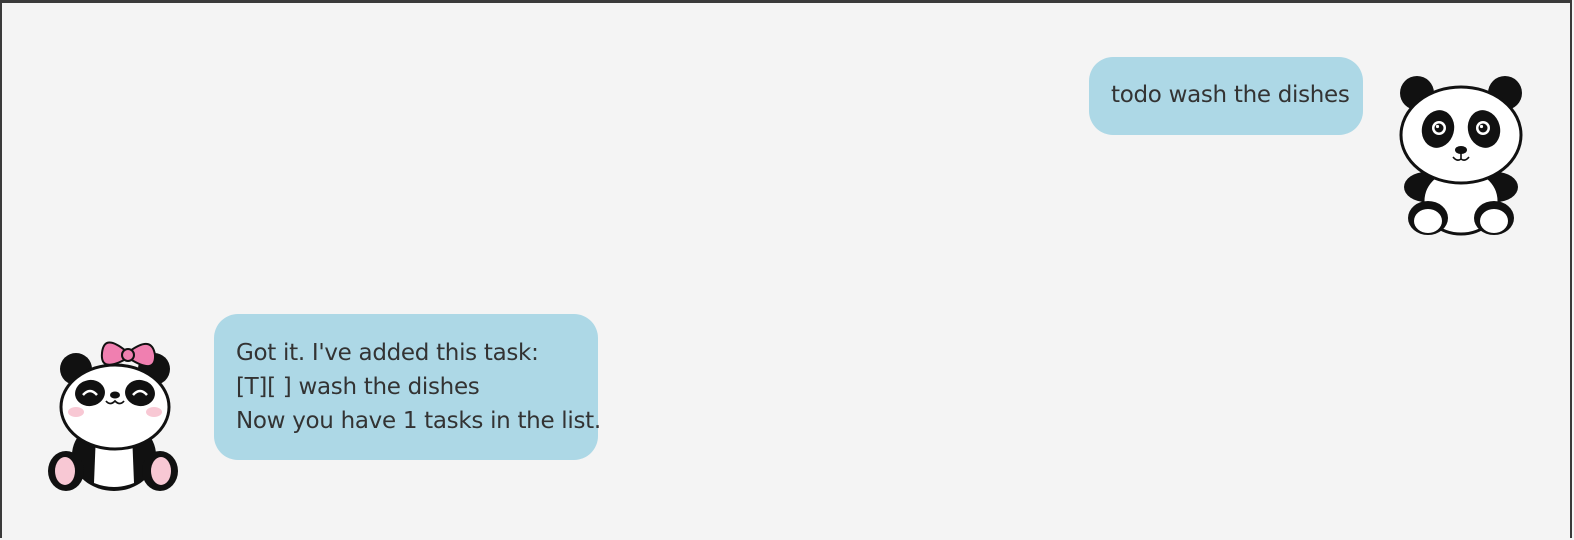 This screenshot has width=1574, height=540. What do you see at coordinates (1461, 156) in the screenshot?
I see `panda-icon` at bounding box center [1461, 156].